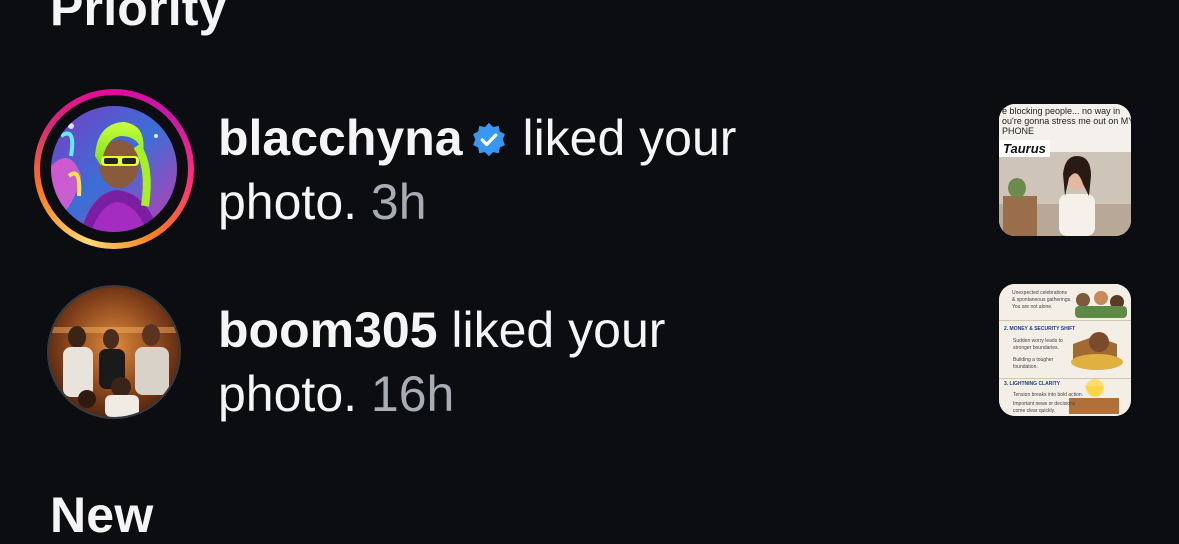 The width and height of the screenshot is (1179, 544). What do you see at coordinates (412, 394) in the screenshot?
I see `timestamp: 16h` at bounding box center [412, 394].